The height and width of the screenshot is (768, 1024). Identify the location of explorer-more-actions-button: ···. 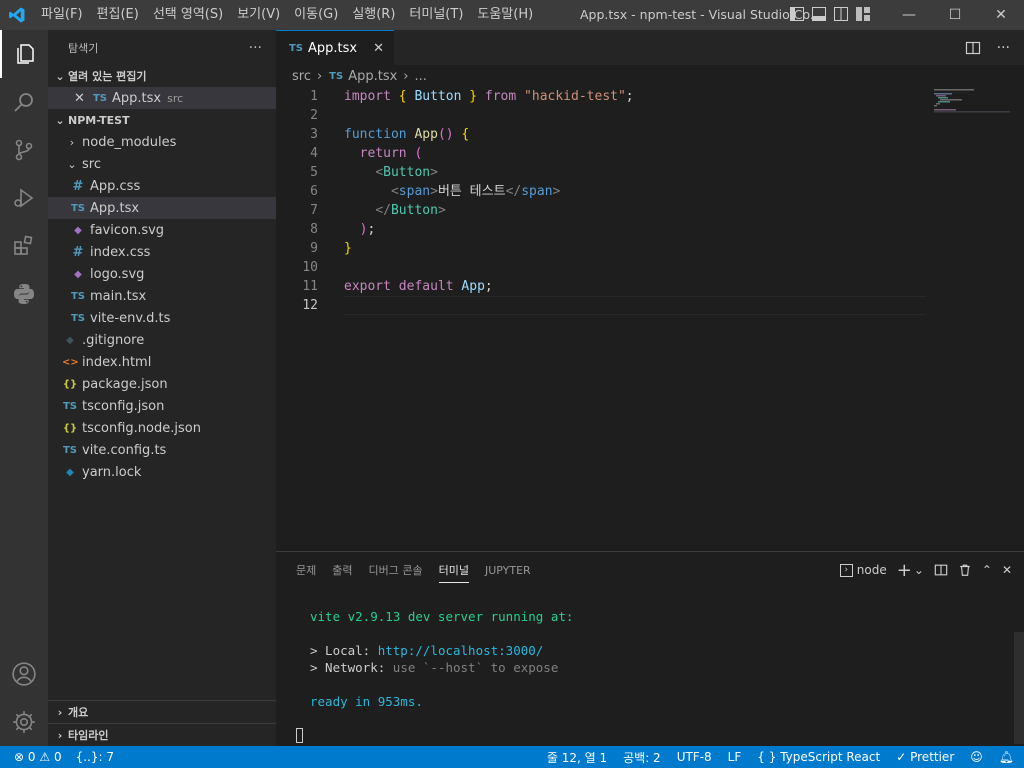
(255, 48).